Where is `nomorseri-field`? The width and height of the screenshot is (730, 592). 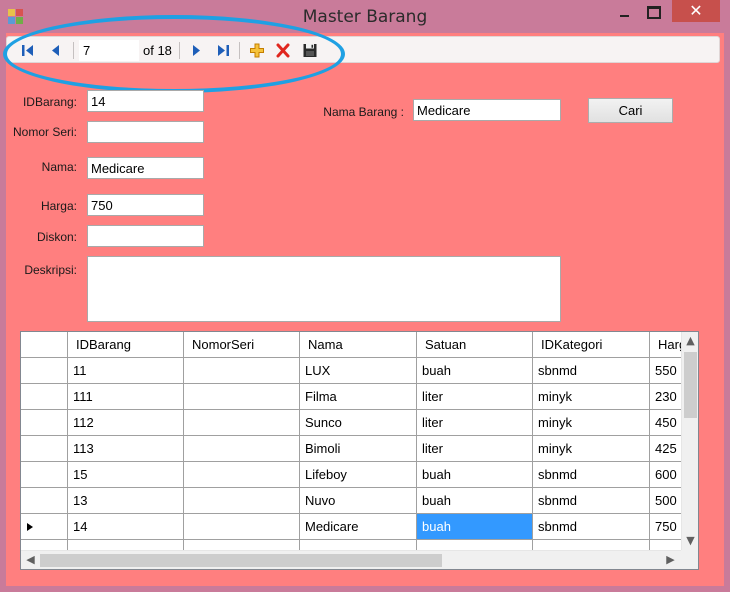 nomorseri-field is located at coordinates (145, 132).